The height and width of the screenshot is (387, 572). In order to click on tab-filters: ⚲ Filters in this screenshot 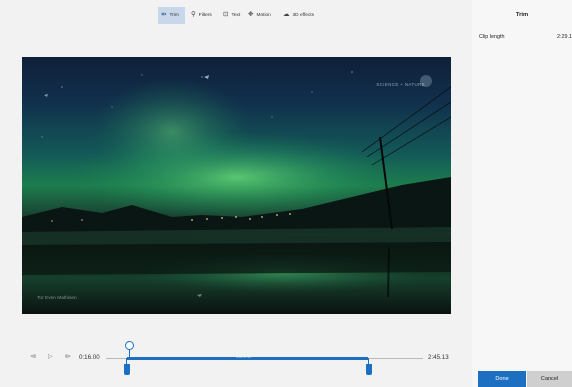, I will do `click(203, 15)`.